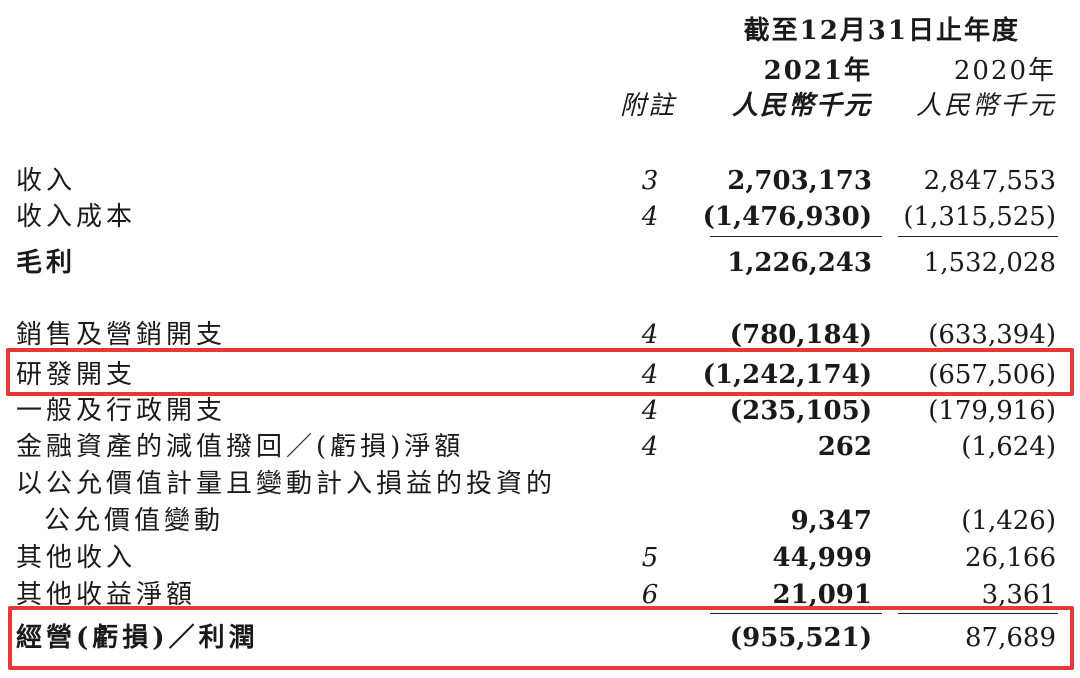 Image resolution: width=1080 pixels, height=678 pixels. Describe the element at coordinates (992, 335) in the screenshot. I see `row-value-2020: (633,394)` at that location.